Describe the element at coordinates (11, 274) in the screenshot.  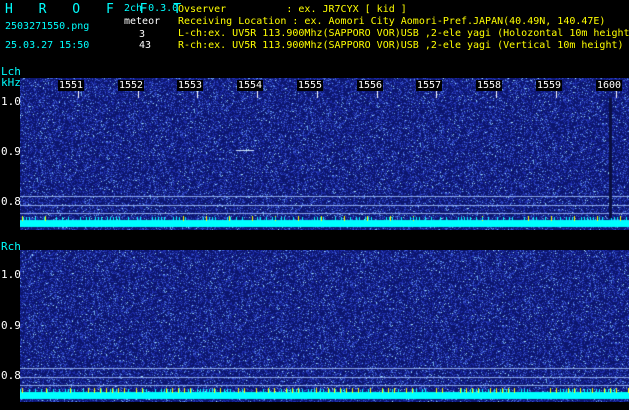
I see `rch-tick-1-0: 1.0` at that location.